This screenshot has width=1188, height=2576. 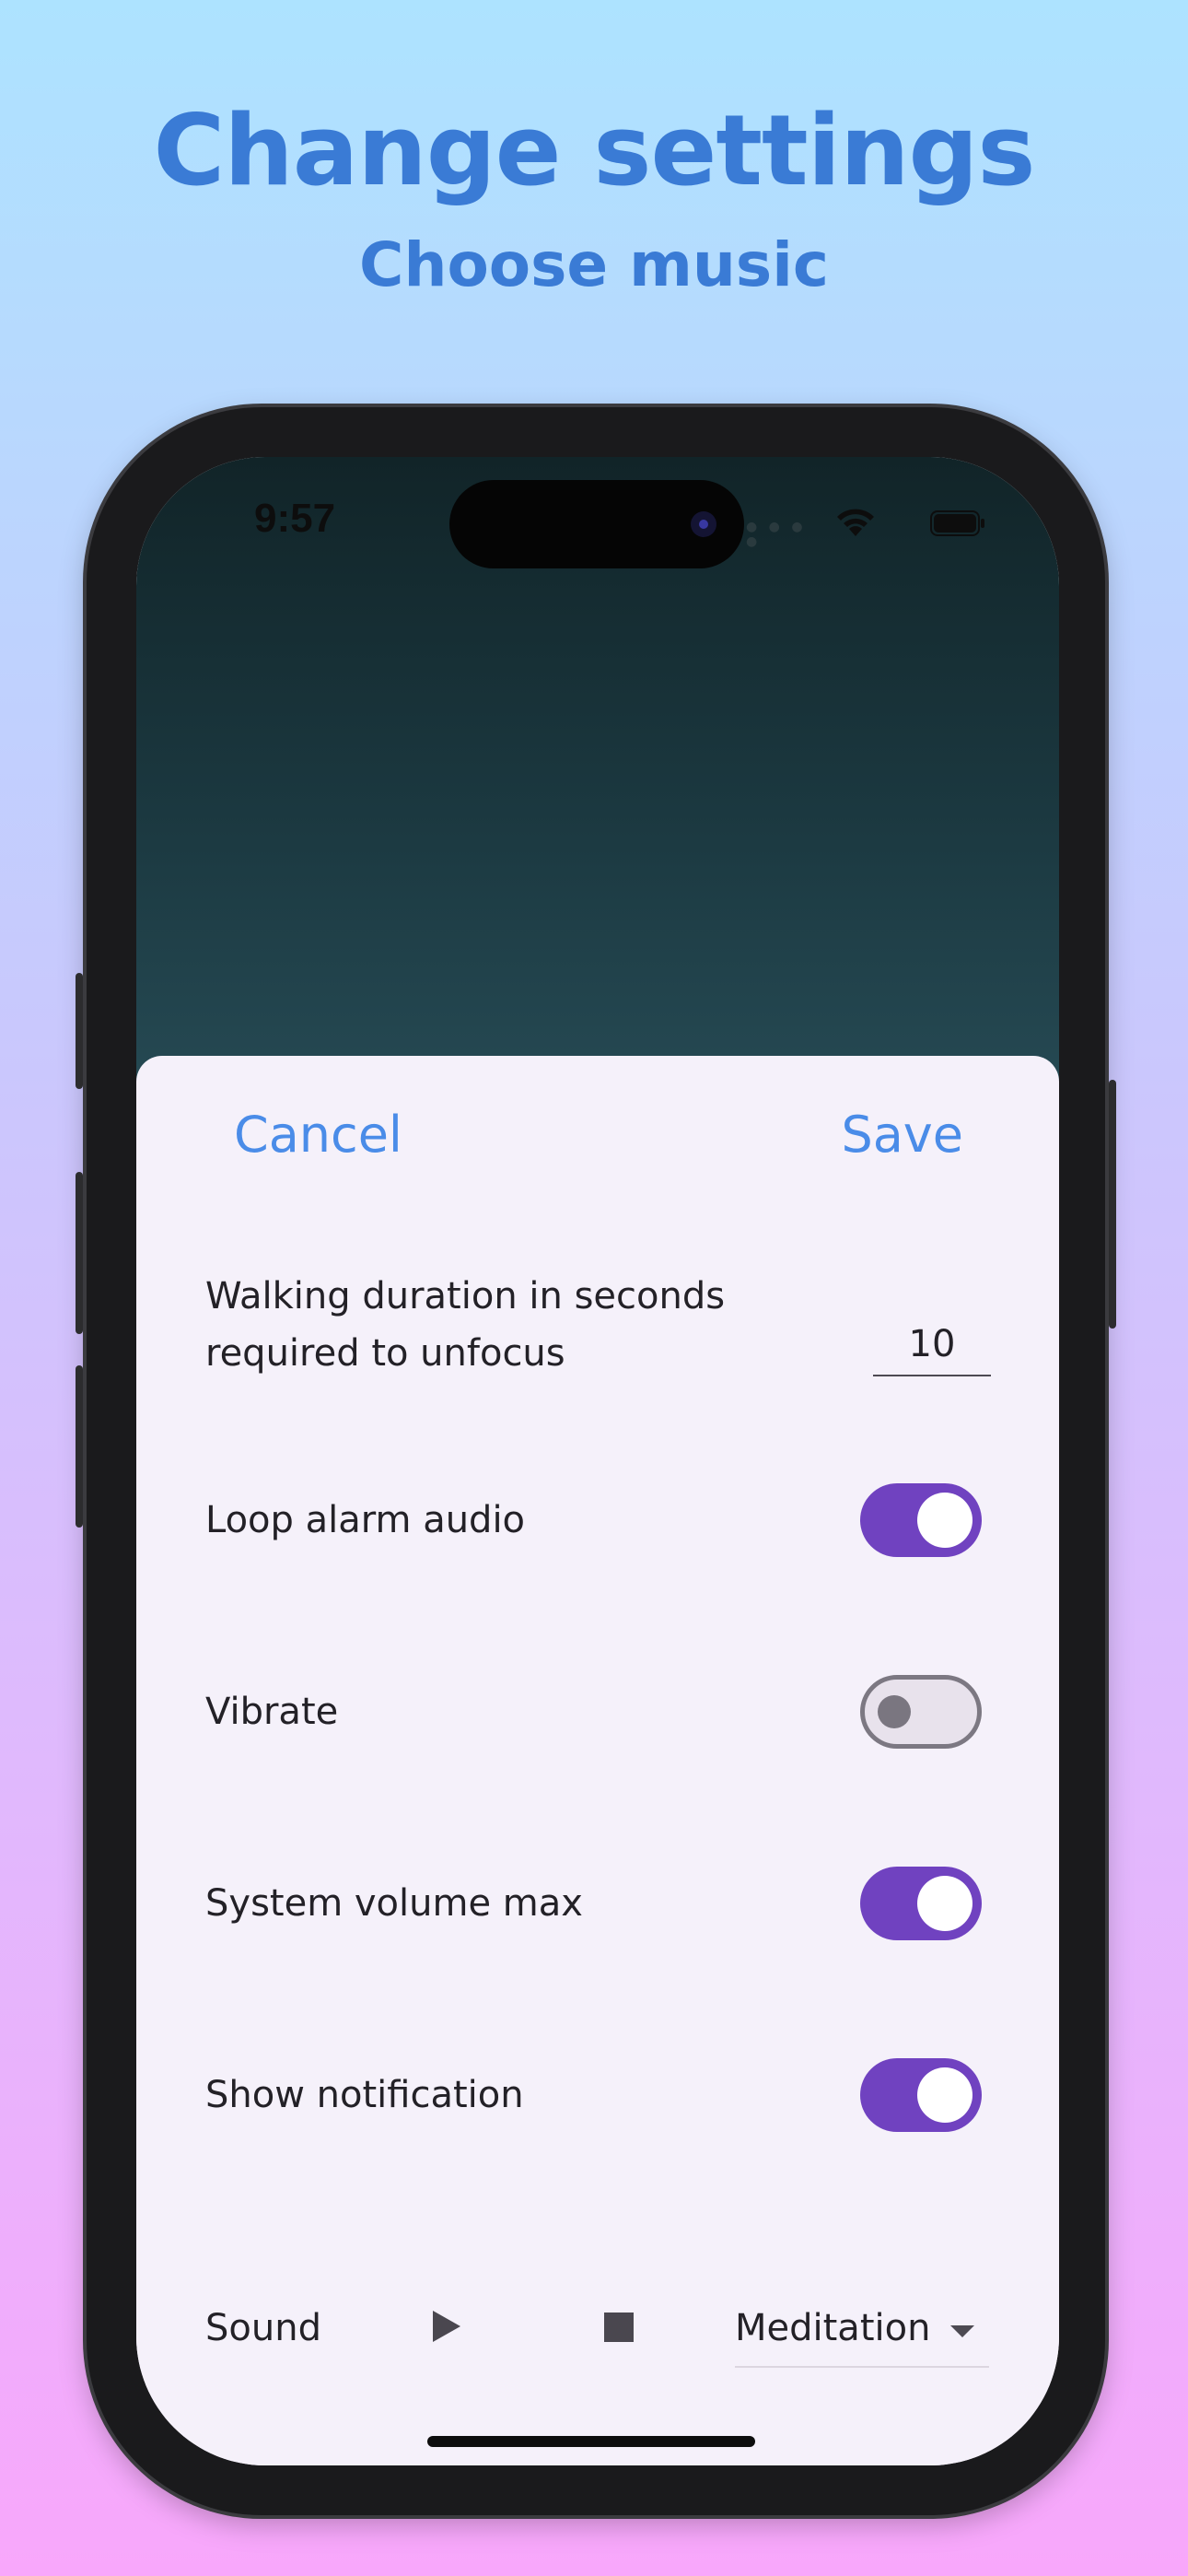 I want to click on battery-icon, so click(x=957, y=523).